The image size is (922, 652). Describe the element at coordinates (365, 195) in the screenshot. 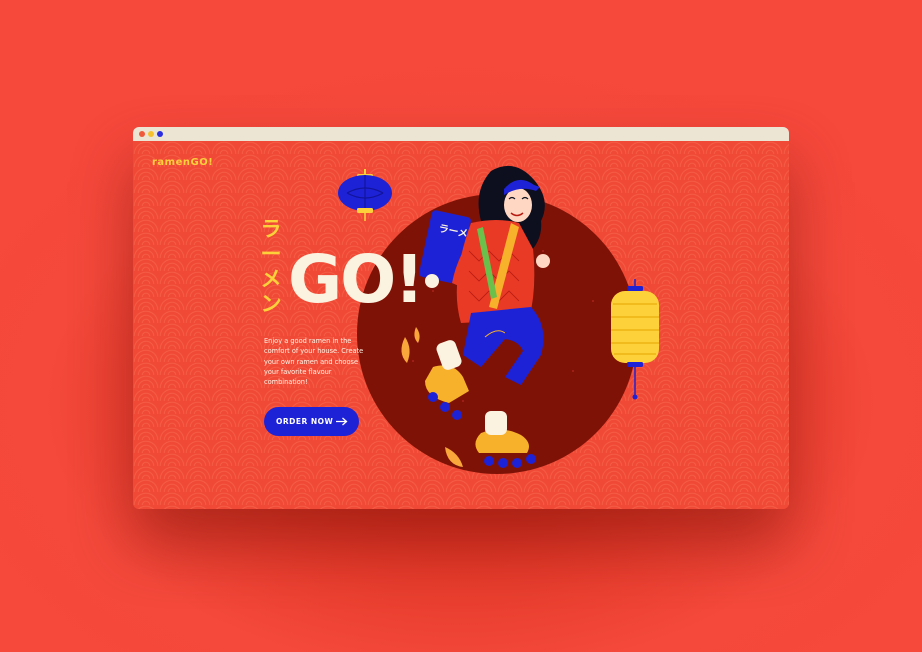

I see `blue-lantern-icon` at that location.